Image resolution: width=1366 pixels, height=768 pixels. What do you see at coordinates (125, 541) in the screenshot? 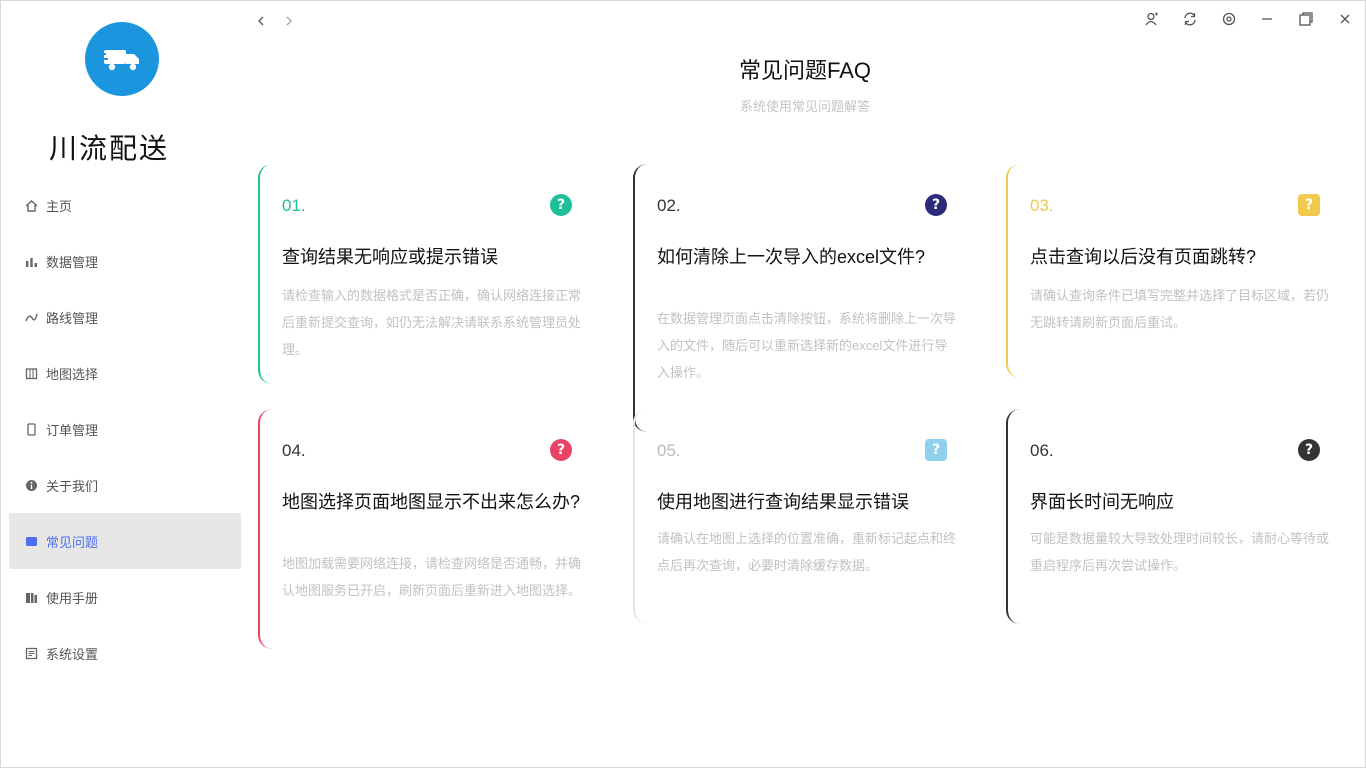
I see `sidebar-item-faq: 常见问题` at bounding box center [125, 541].